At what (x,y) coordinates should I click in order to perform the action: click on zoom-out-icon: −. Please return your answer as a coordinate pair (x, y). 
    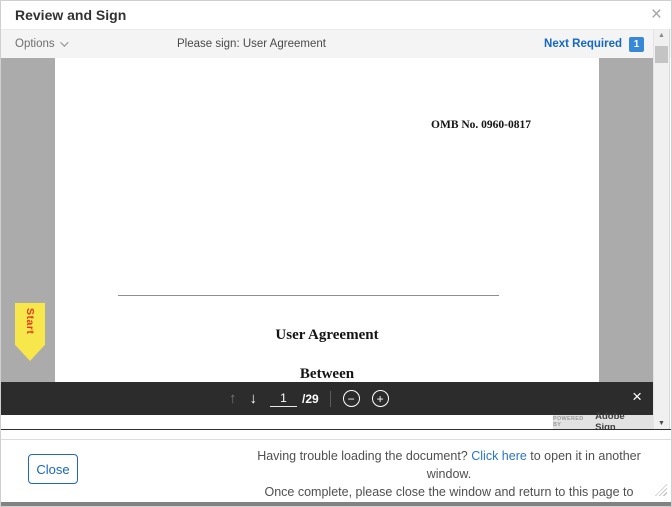
    Looking at the image, I should click on (351, 398).